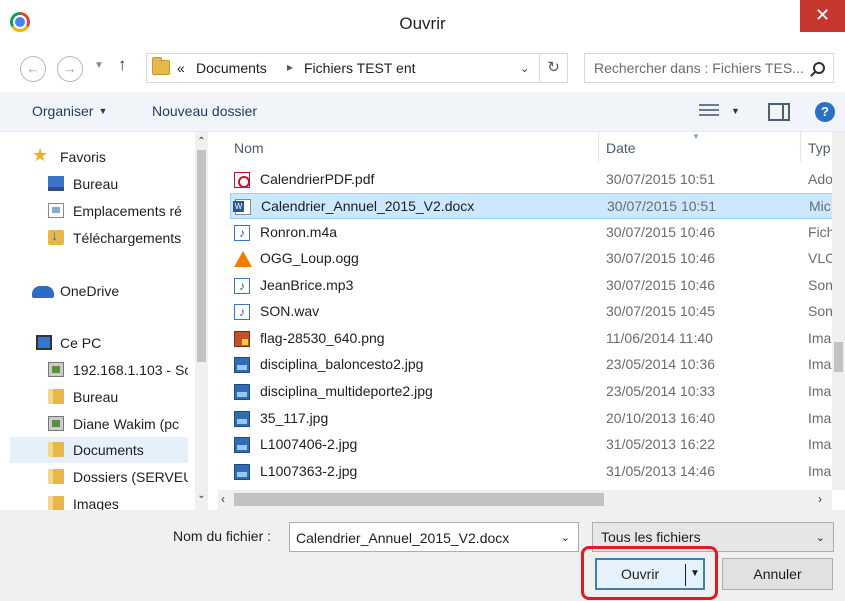 The height and width of the screenshot is (601, 845). Describe the element at coordinates (201, 141) in the screenshot. I see `scroll-up-icon: ⌃` at that location.